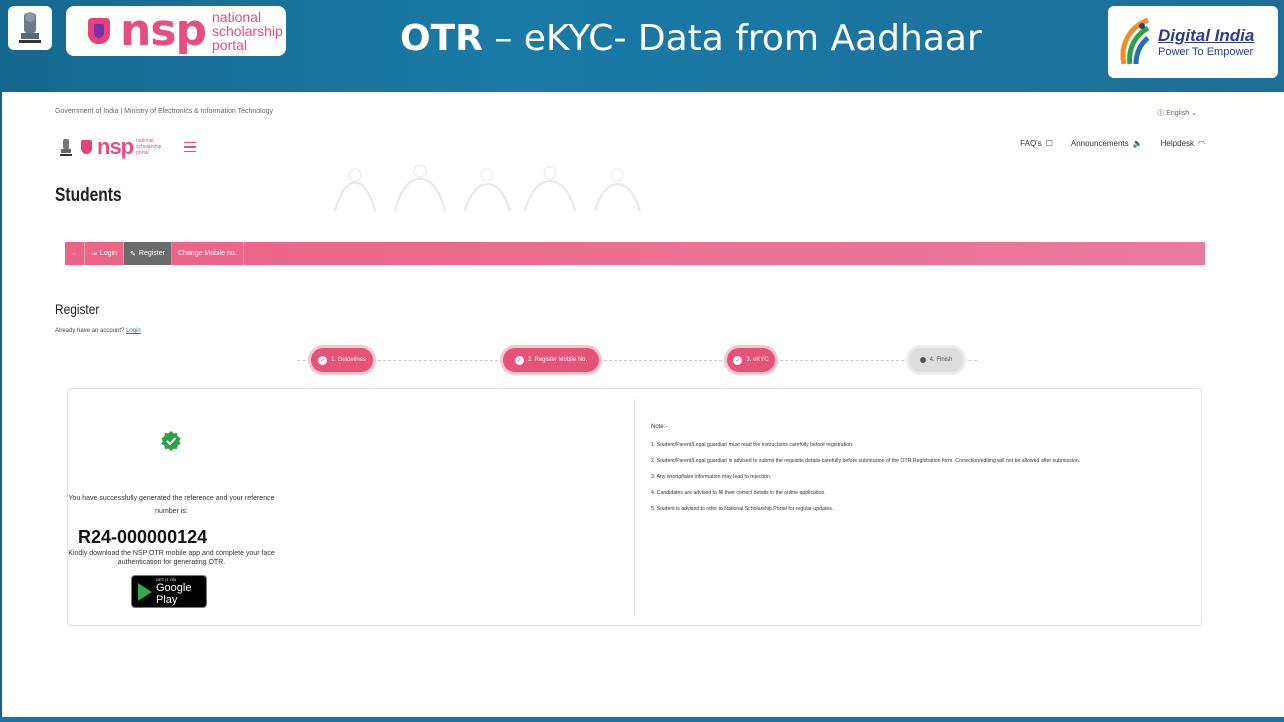 This screenshot has height=722, width=1284. What do you see at coordinates (237, 17) in the screenshot?
I see `nsp-logo-subtitle-1: national` at bounding box center [237, 17].